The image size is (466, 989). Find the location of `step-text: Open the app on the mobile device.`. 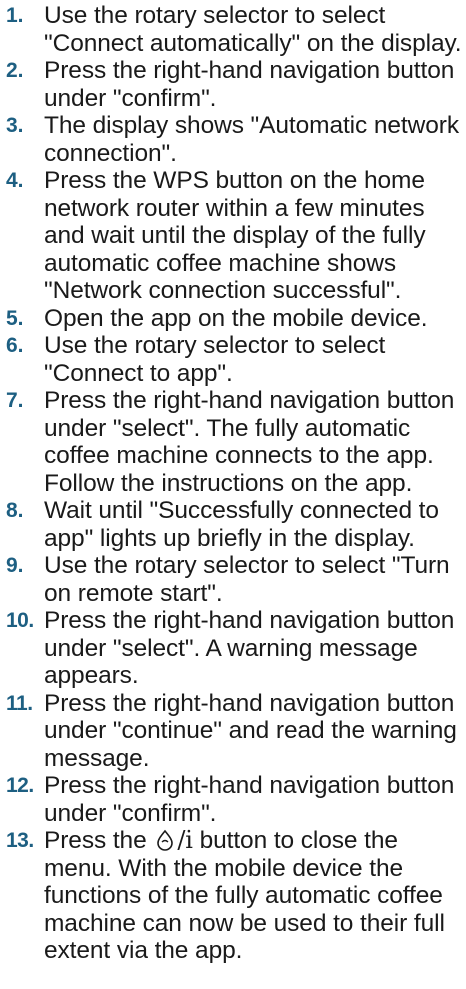

step-text: Open the app on the mobile device. is located at coordinates (236, 318).